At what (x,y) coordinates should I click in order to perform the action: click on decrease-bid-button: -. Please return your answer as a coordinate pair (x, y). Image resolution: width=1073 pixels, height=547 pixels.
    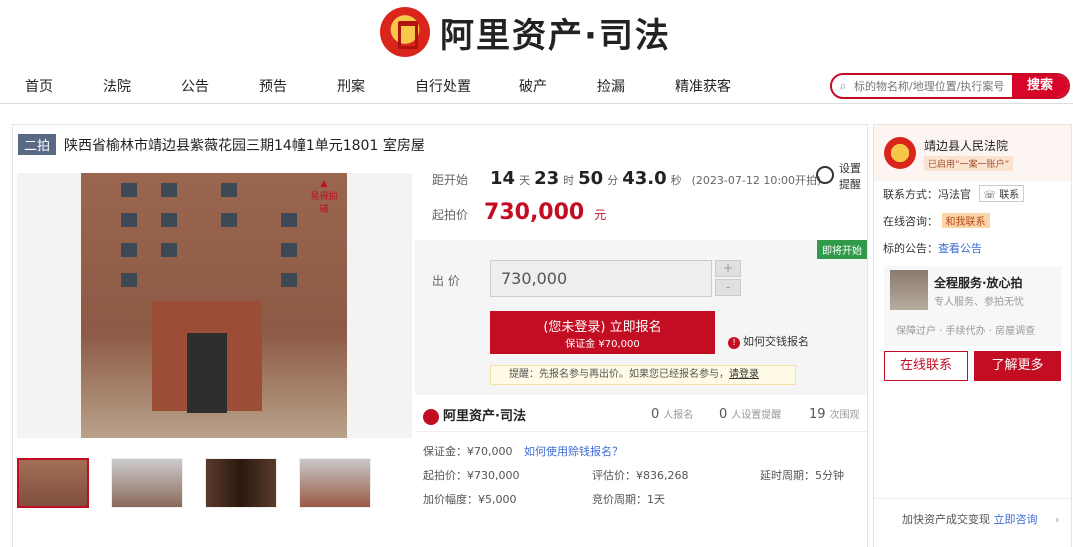
    Looking at the image, I should click on (728, 287).